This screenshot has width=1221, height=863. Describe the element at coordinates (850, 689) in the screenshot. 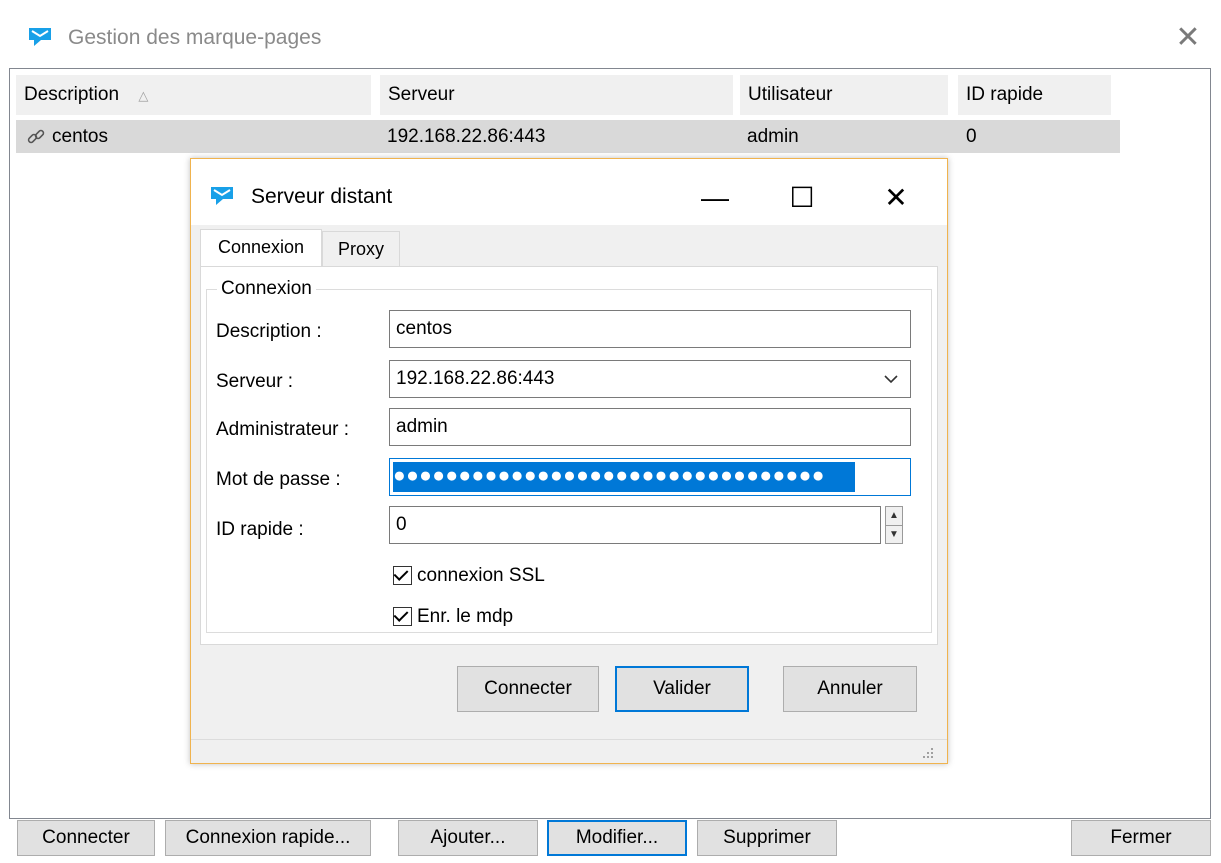

I see `cancel-button: Annuler` at that location.